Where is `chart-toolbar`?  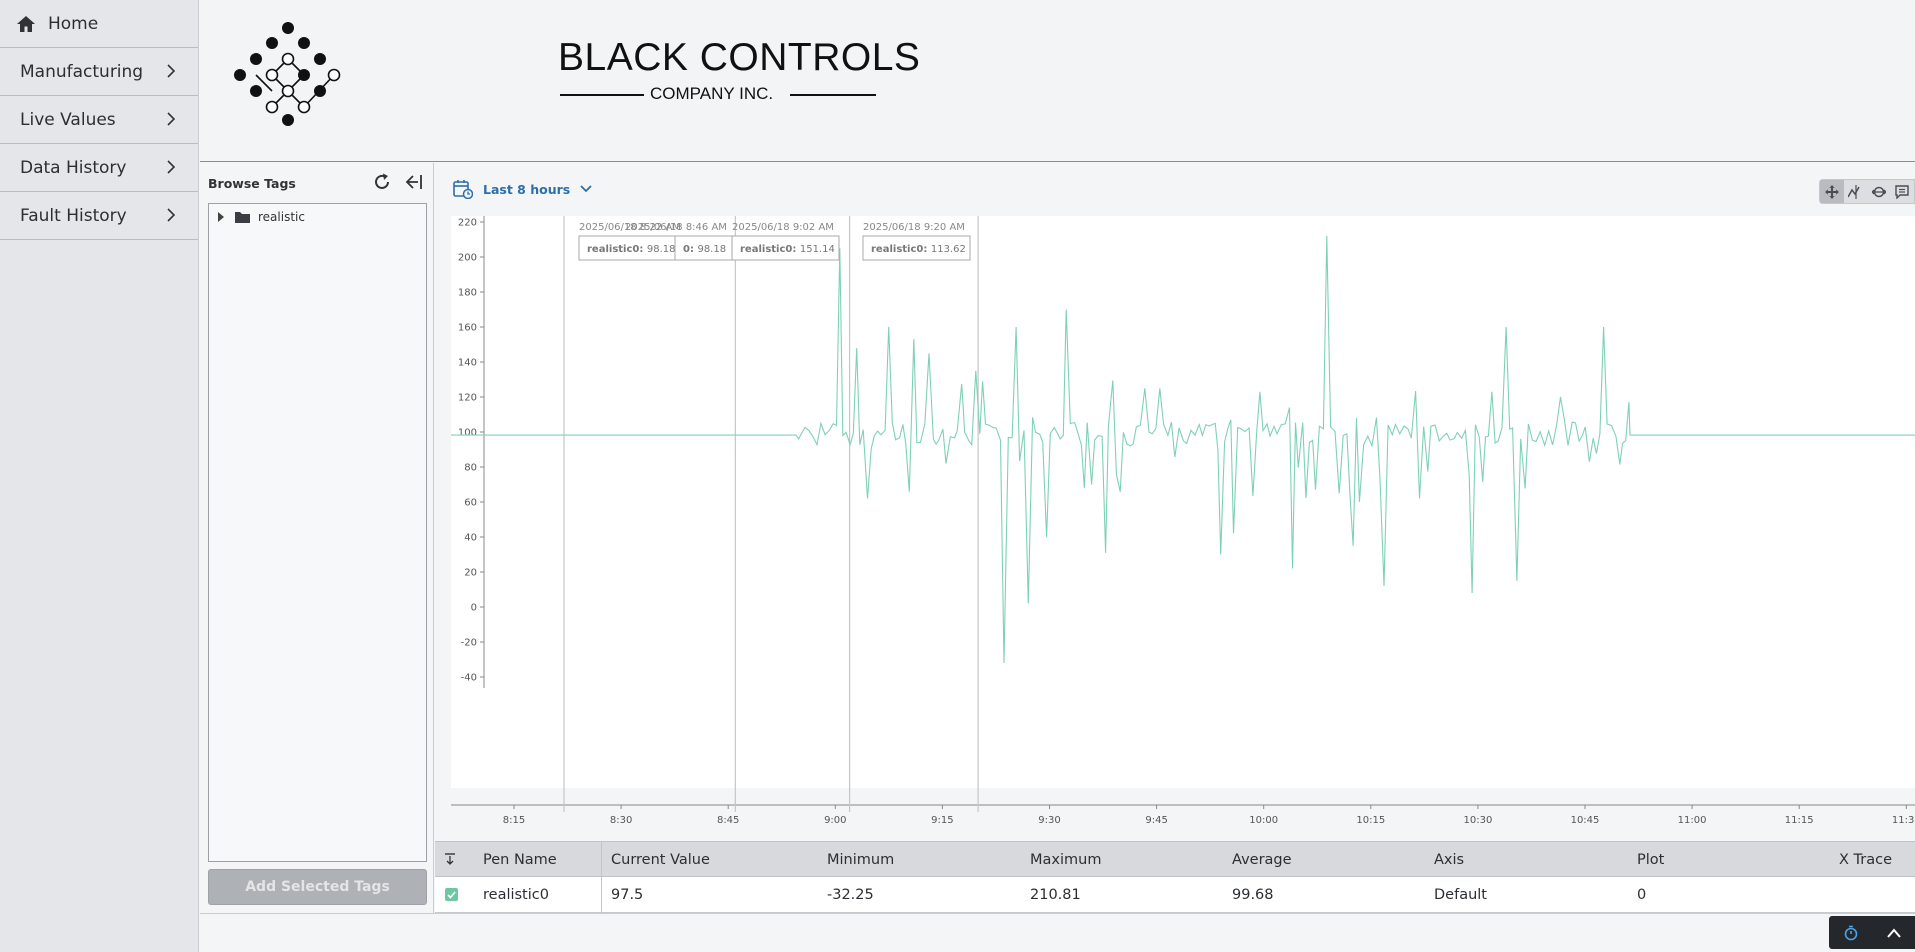 chart-toolbar is located at coordinates (1867, 191).